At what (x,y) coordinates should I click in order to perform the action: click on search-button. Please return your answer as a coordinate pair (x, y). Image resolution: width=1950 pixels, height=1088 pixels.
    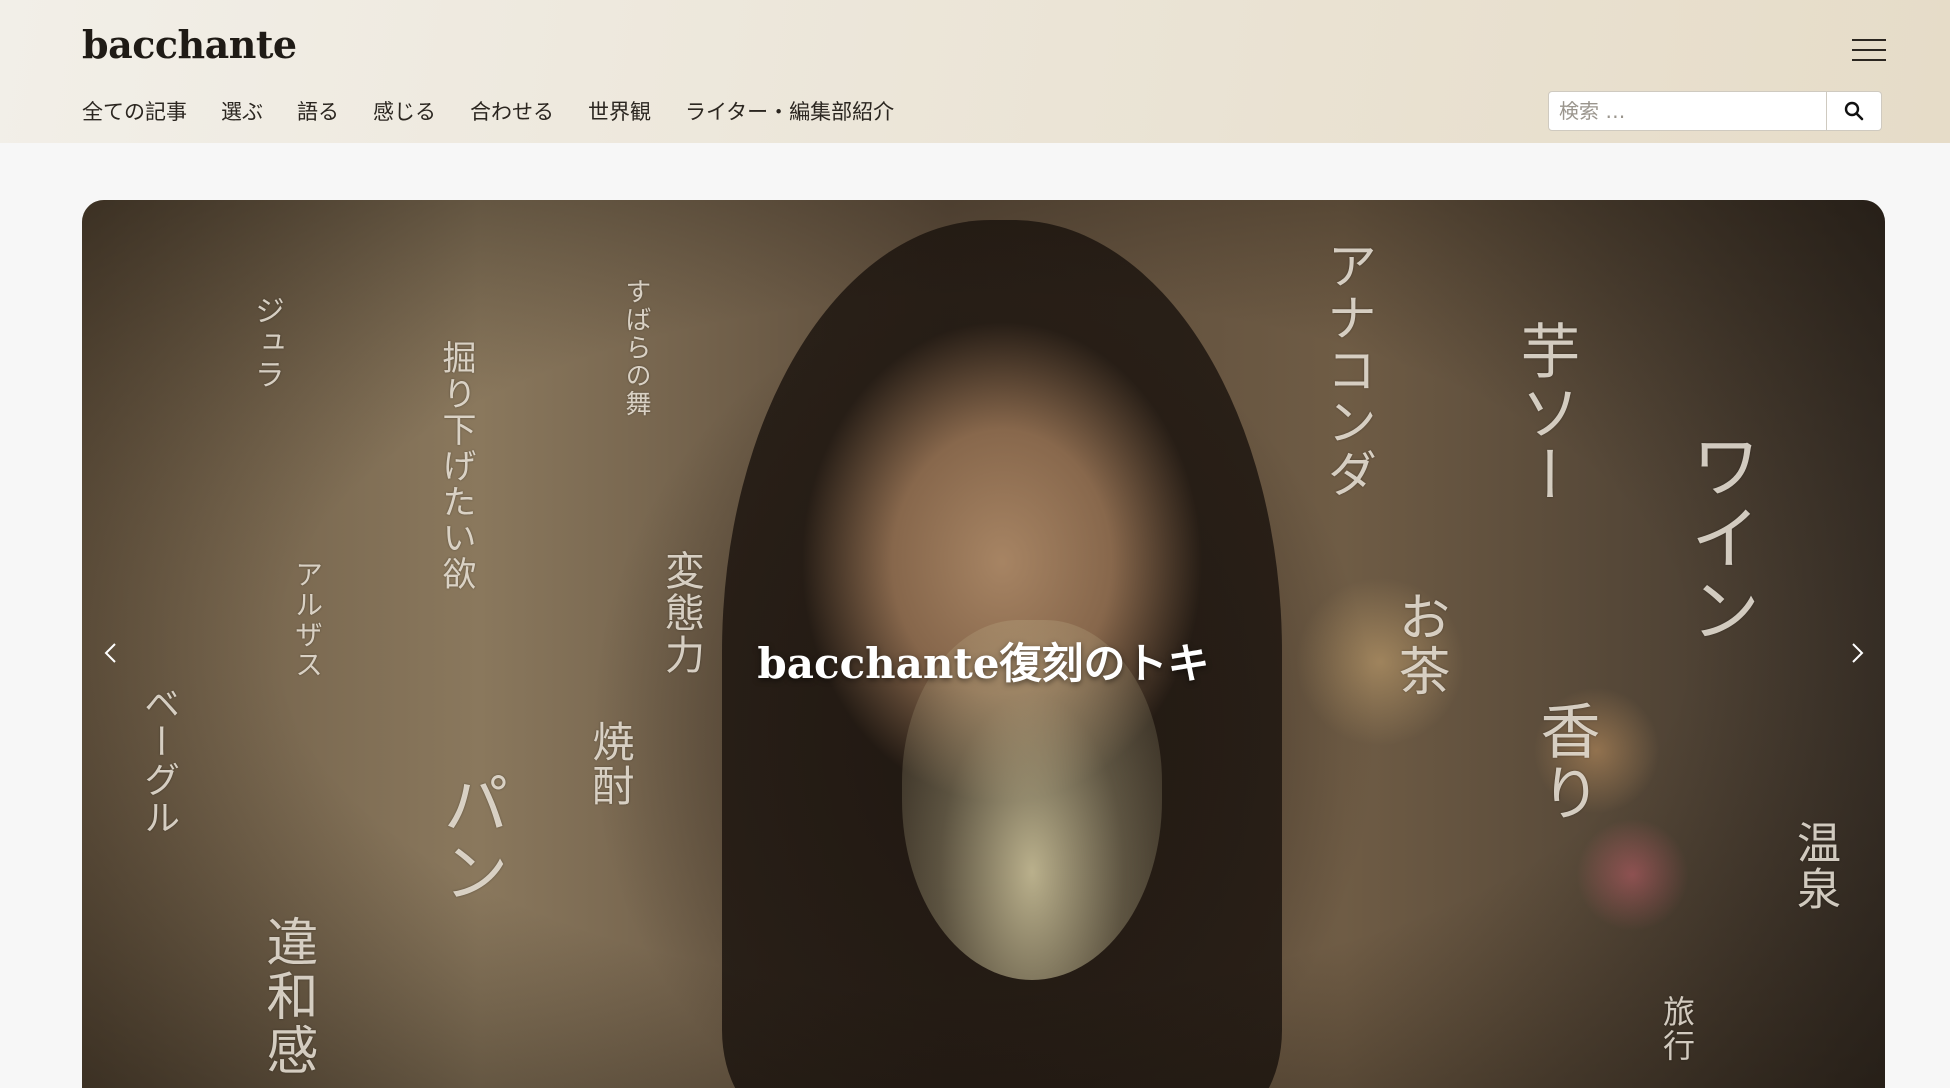
    Looking at the image, I should click on (1853, 111).